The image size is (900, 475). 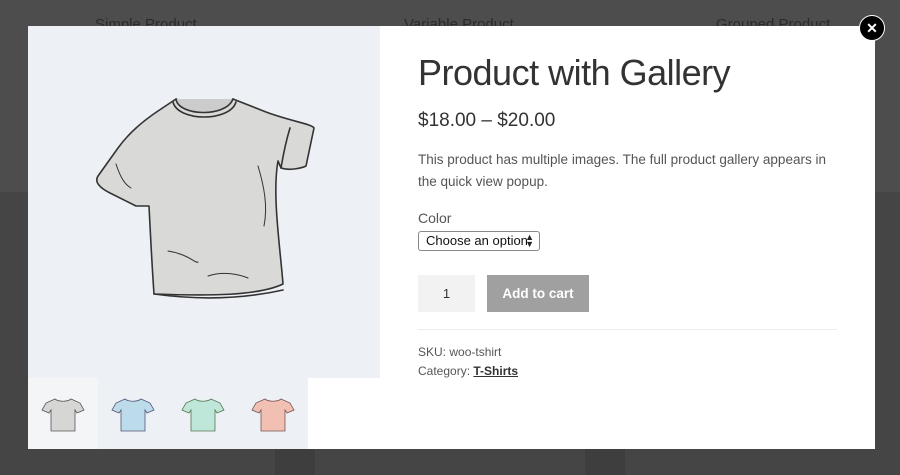 I want to click on category-label: Category:, so click(x=444, y=371).